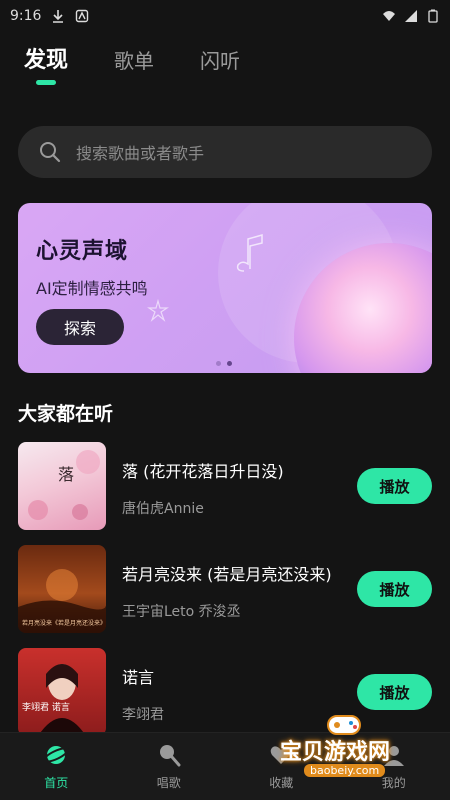  What do you see at coordinates (168, 783) in the screenshot?
I see `nav-label: 唱歌` at bounding box center [168, 783].